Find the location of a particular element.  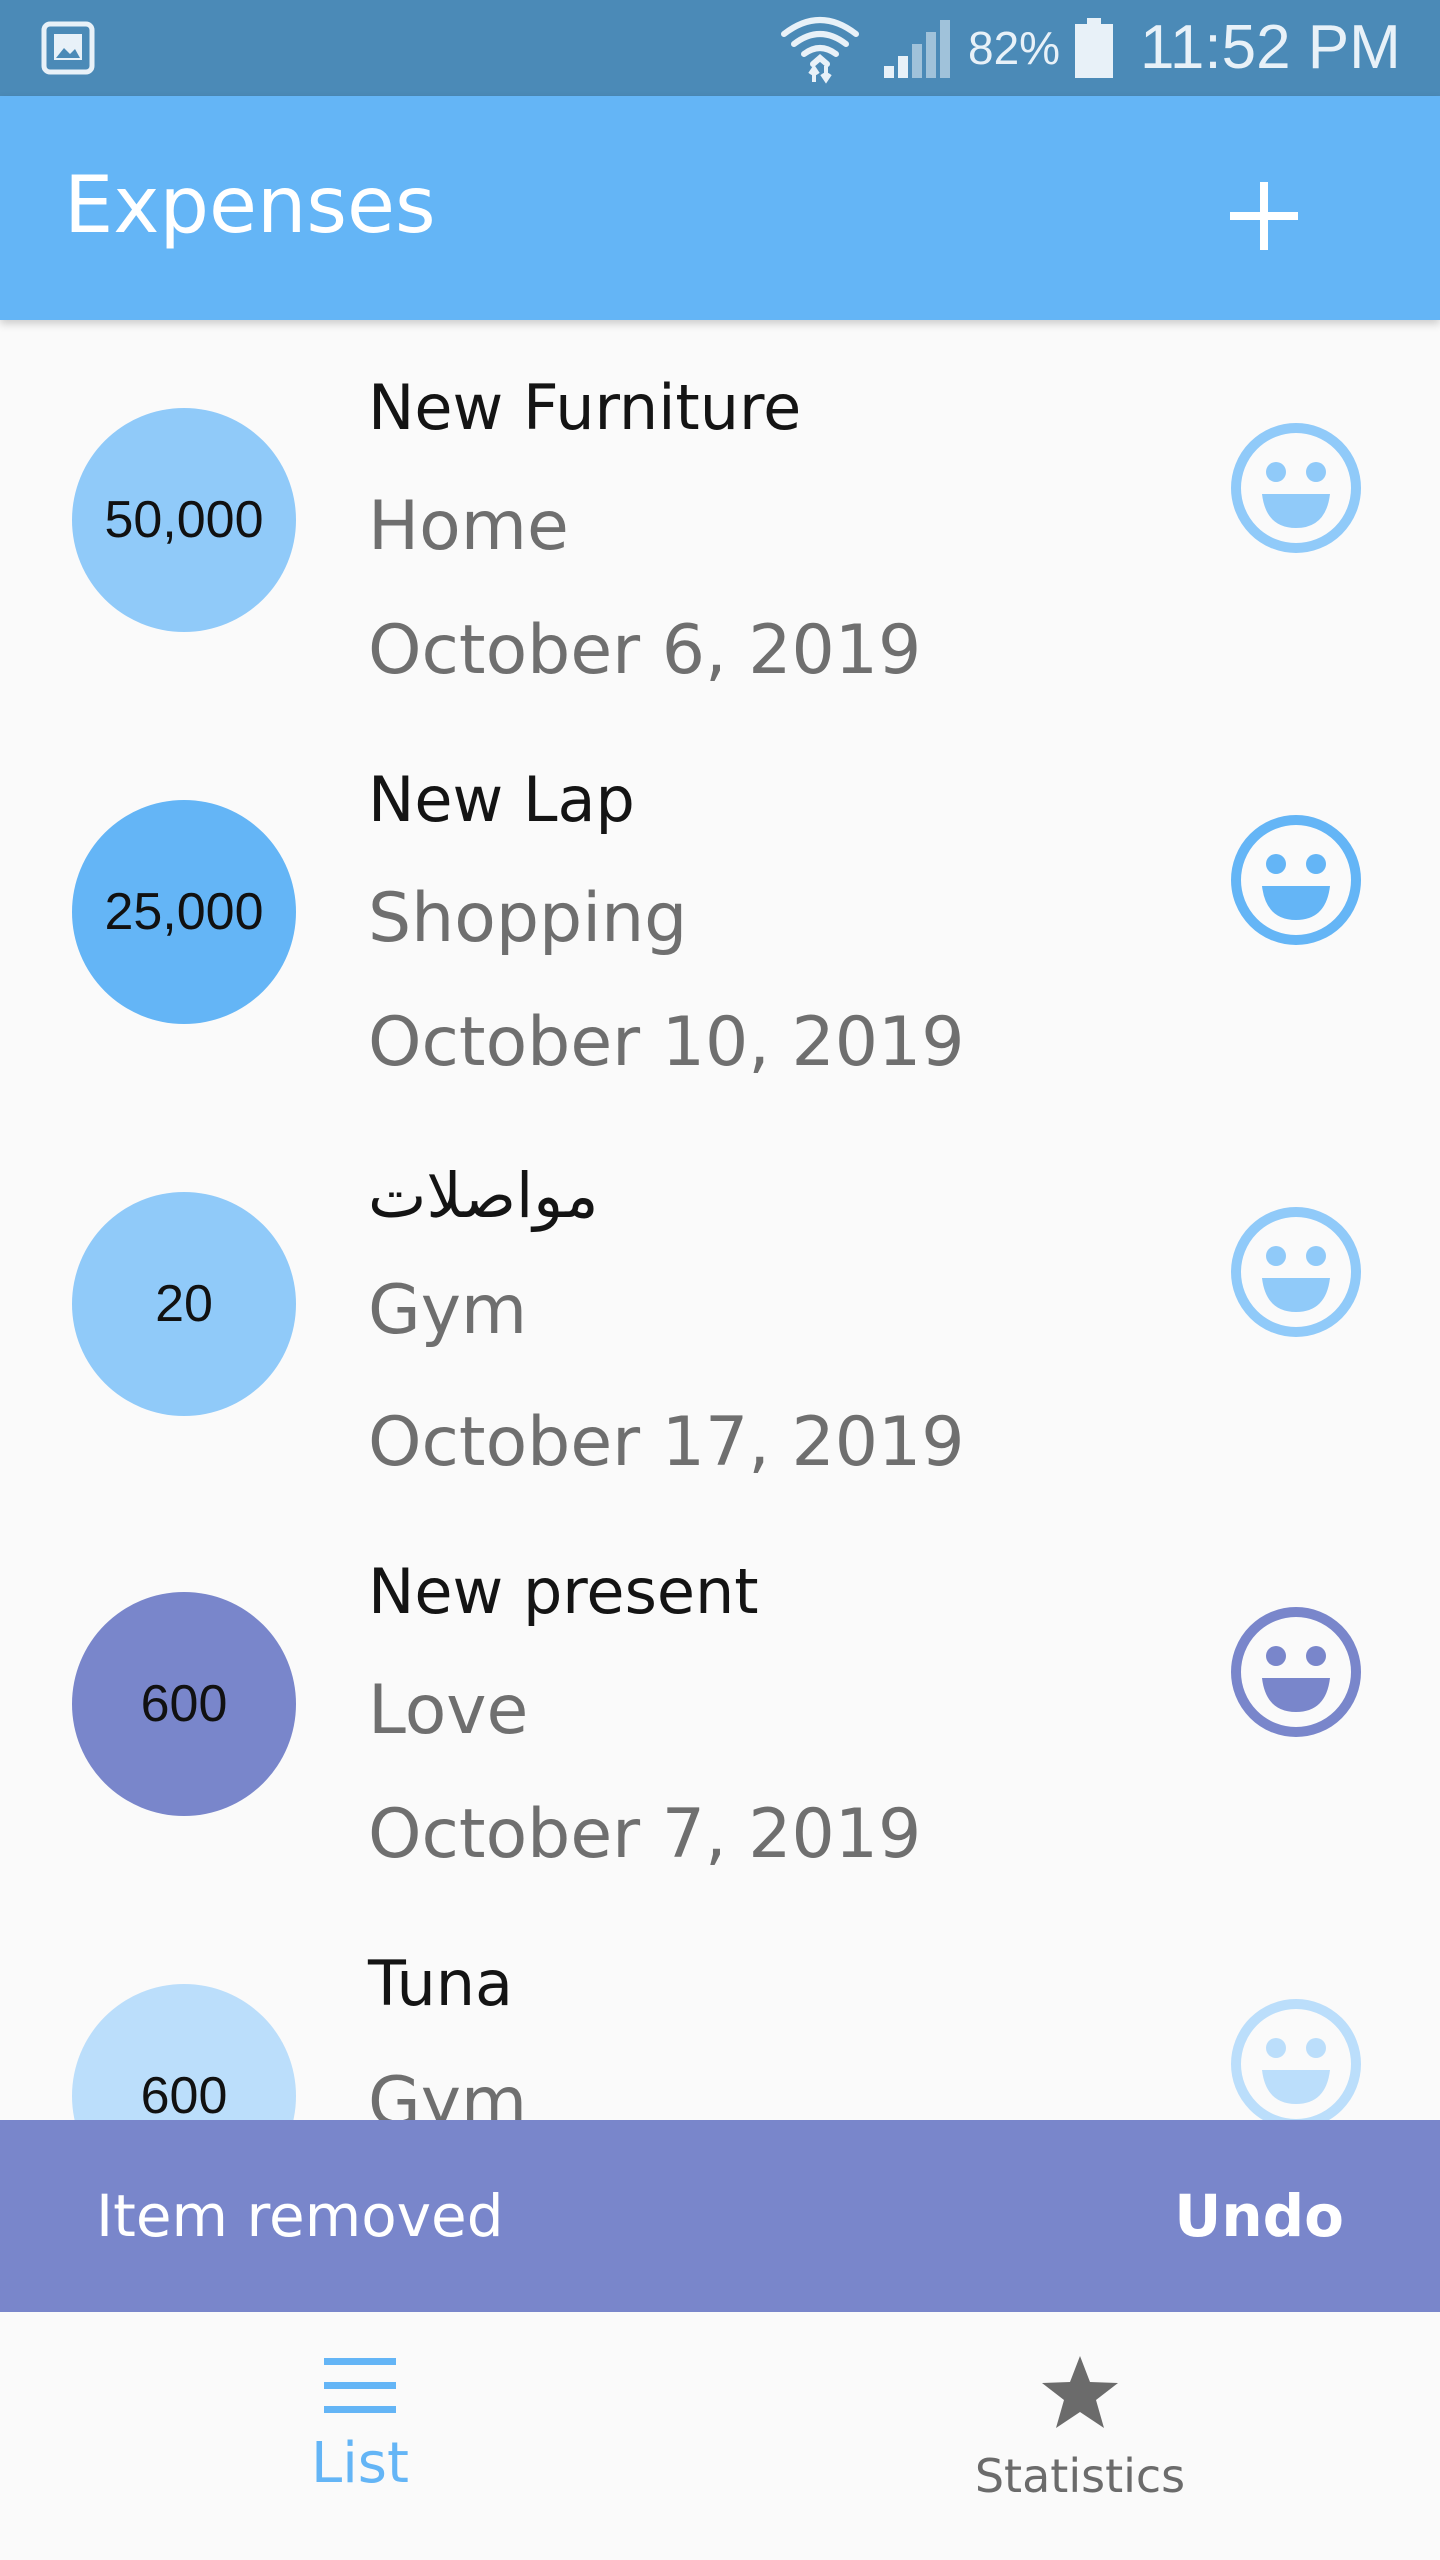

expense-date: October 7, 2019 is located at coordinates (645, 1834).